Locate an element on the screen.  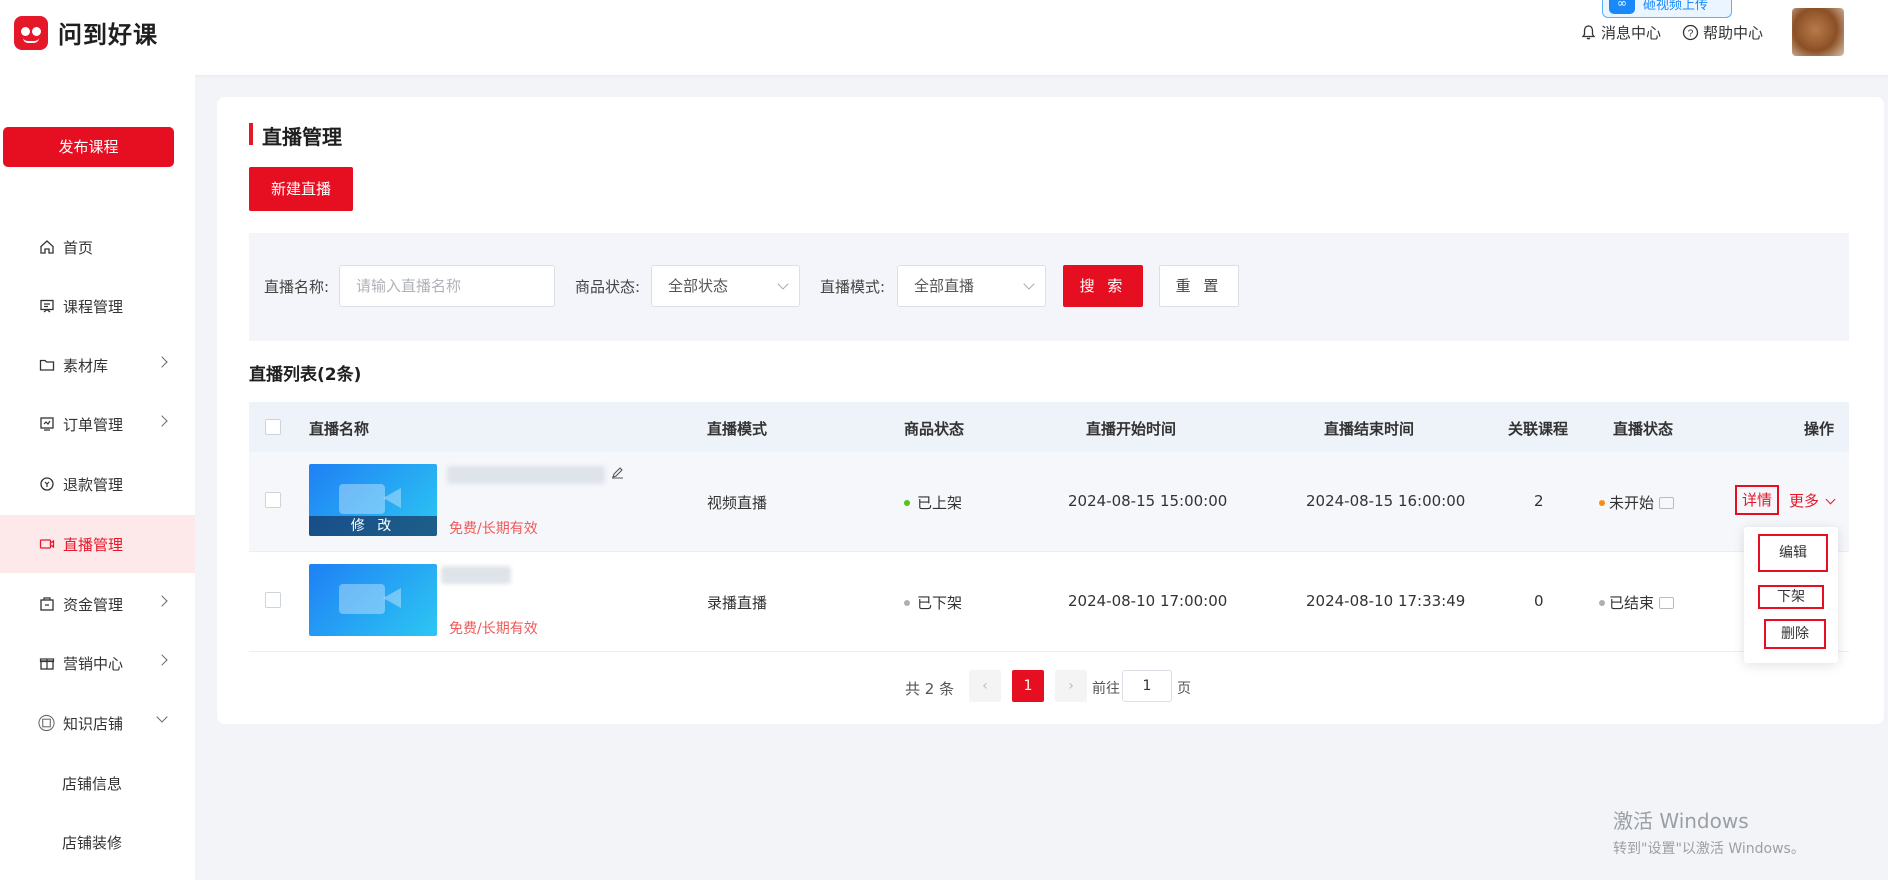
order-icon is located at coordinates (46, 424).